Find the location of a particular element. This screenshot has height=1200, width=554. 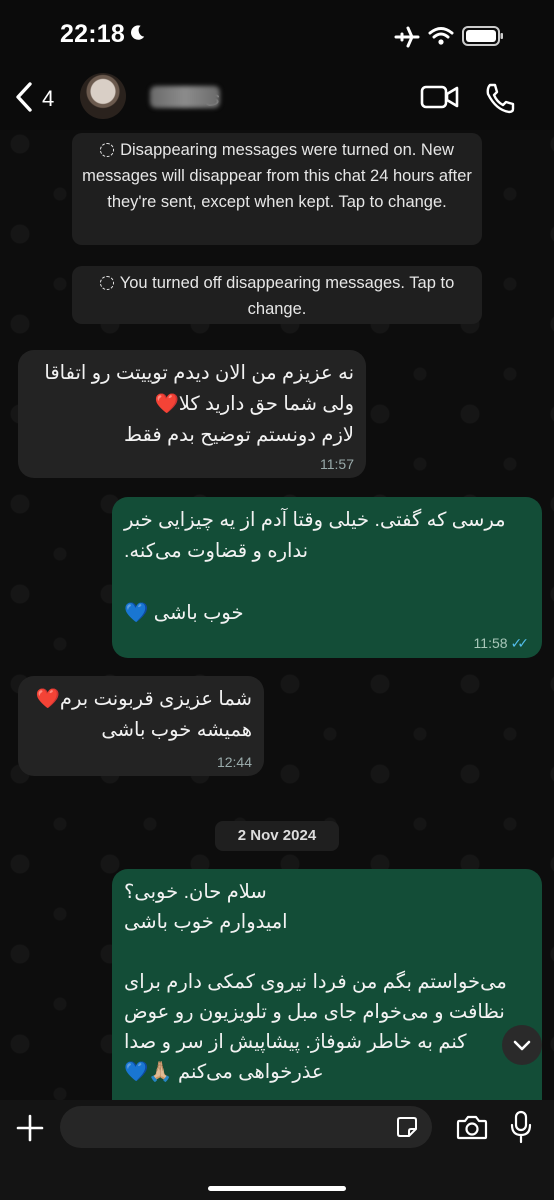

message-composer is located at coordinates (277, 1150).